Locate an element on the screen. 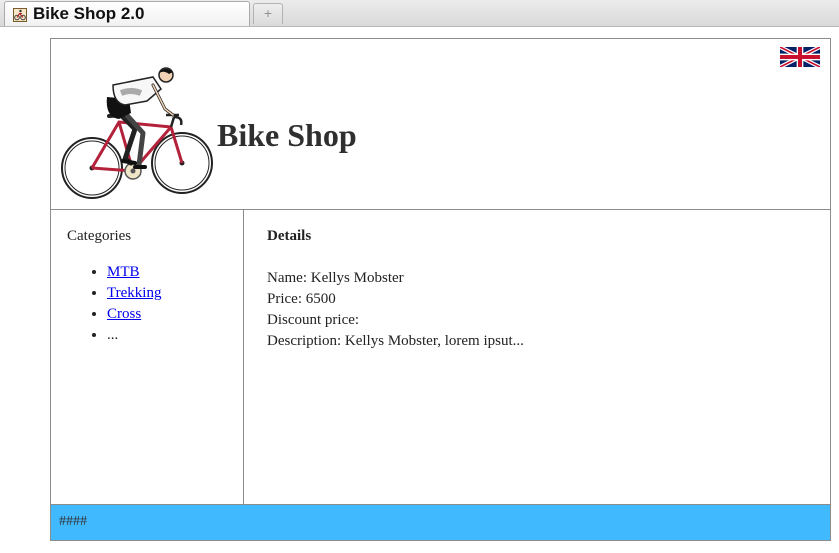  details-heading: Details is located at coordinates (289, 236).